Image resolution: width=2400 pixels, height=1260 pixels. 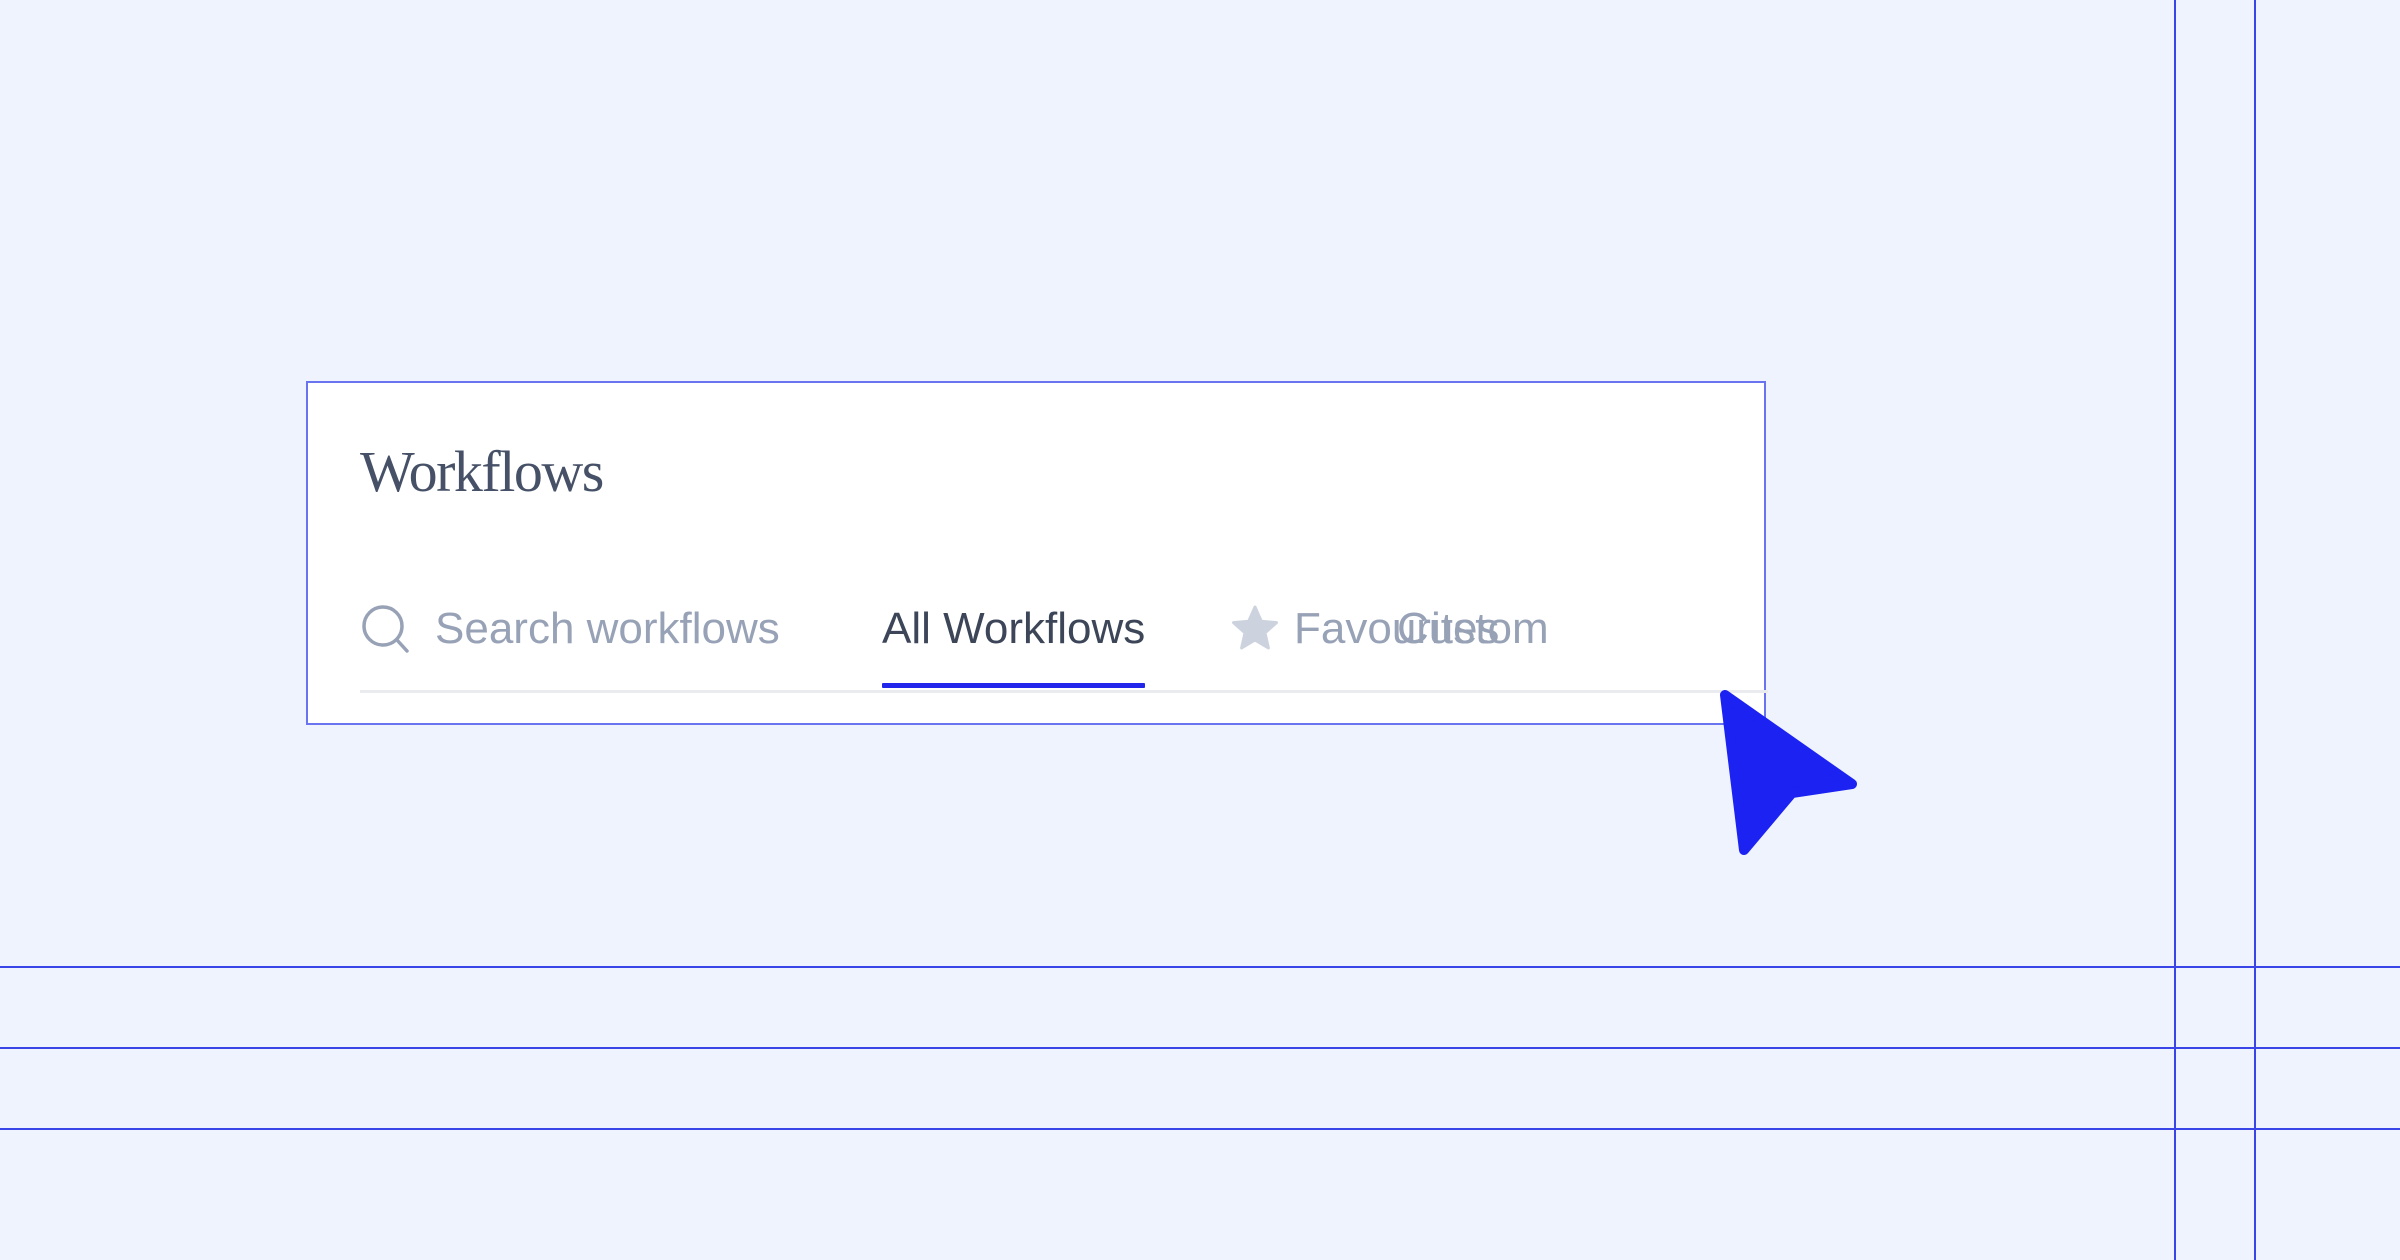 I want to click on tab-label: Custom, so click(x=1473, y=628).